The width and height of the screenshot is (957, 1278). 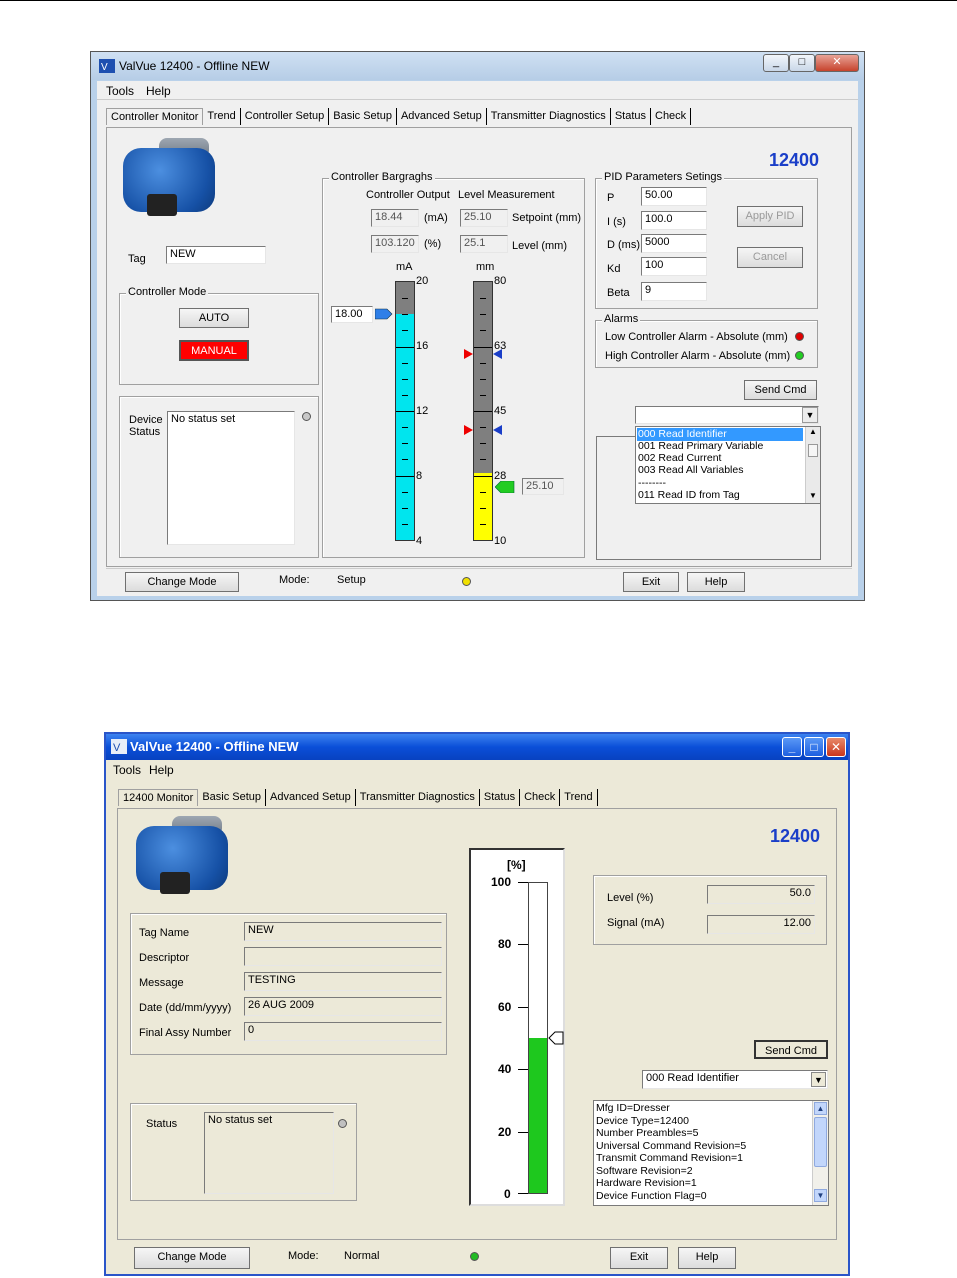 I want to click on minimize-icon: _, so click(x=792, y=747).